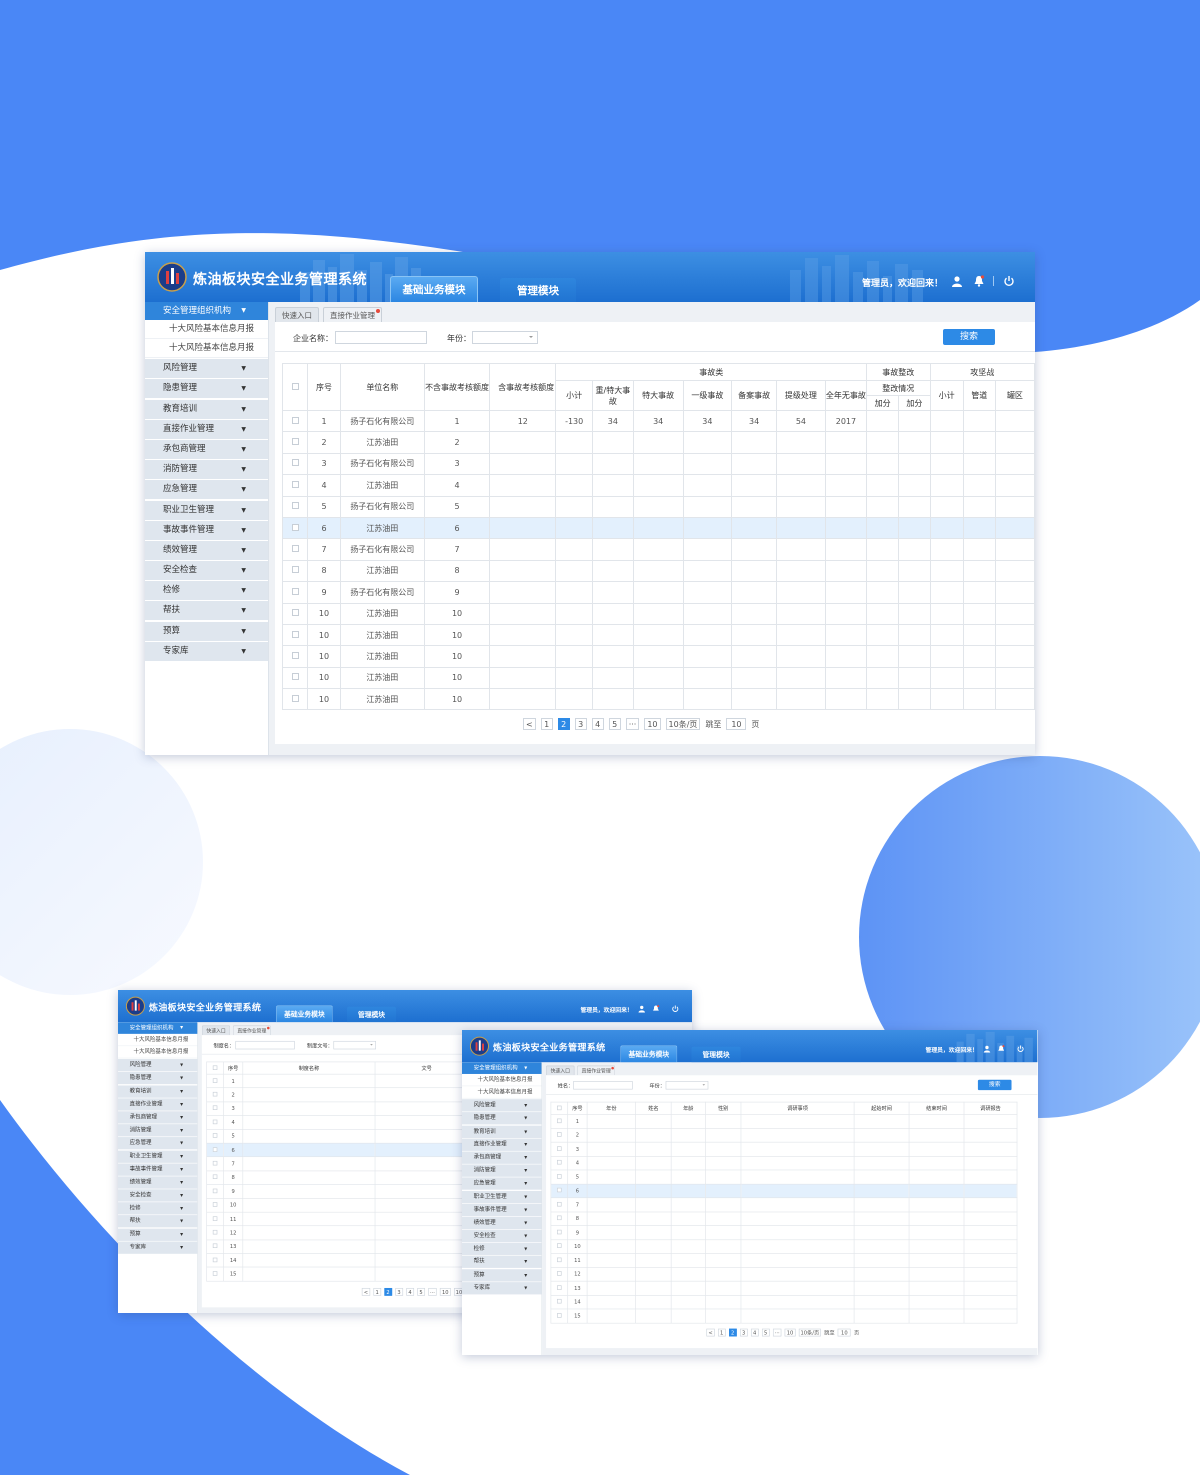 This screenshot has height=1475, width=1200. What do you see at coordinates (206, 369) in the screenshot?
I see `sidebar-item: 风险管理 ▼` at bounding box center [206, 369].